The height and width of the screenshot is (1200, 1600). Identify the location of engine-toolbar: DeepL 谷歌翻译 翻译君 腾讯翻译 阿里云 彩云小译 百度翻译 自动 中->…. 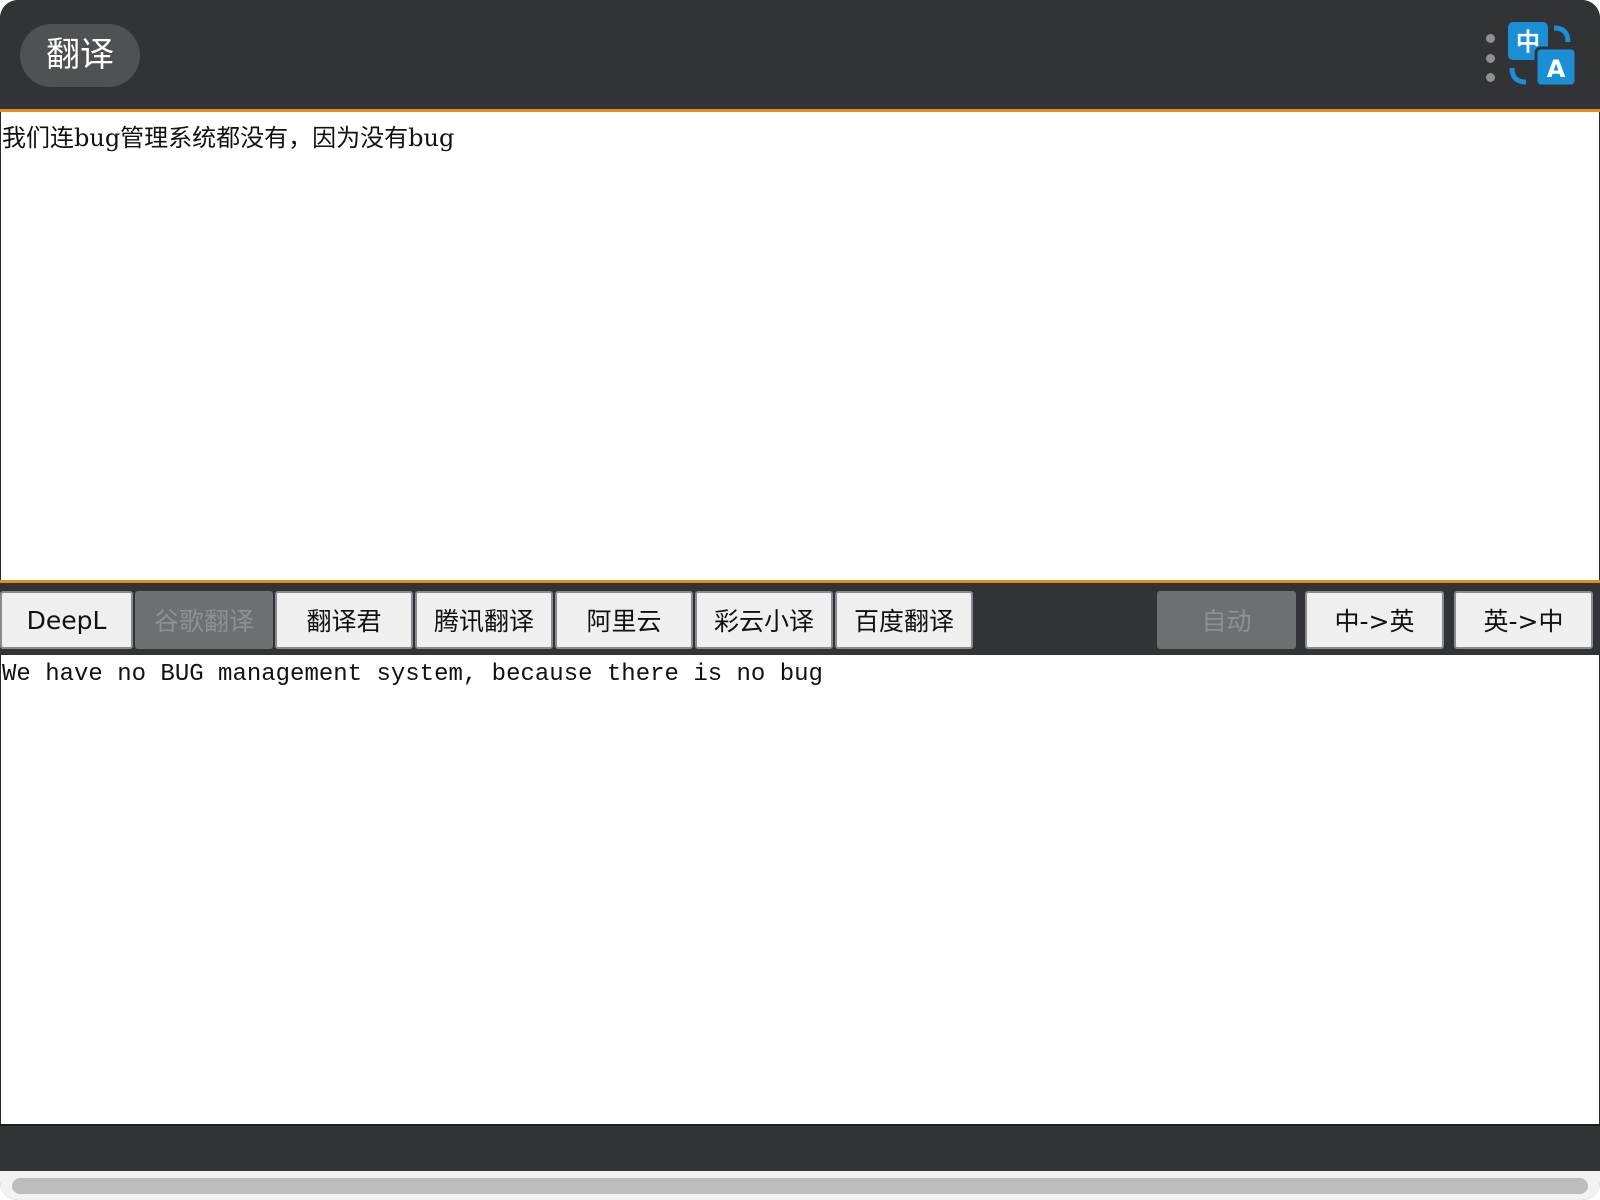
(800, 617).